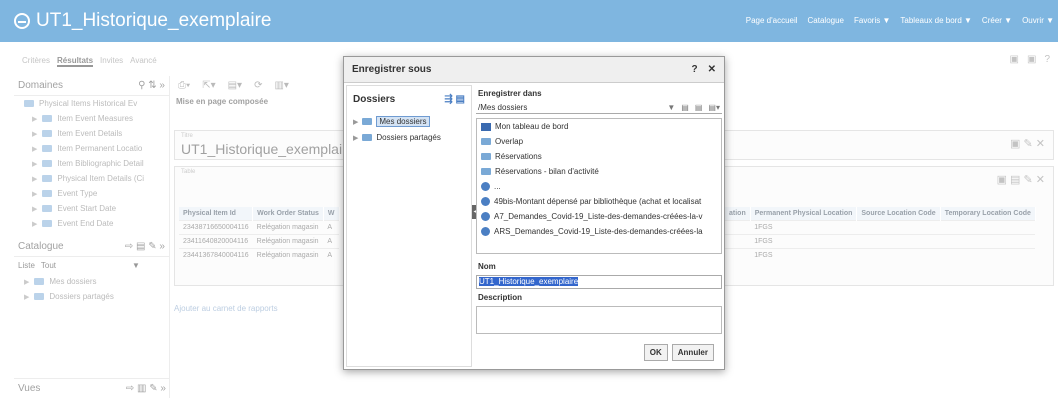 The width and height of the screenshot is (1058, 398). Describe the element at coordinates (803, 241) in the screenshot. I see `cell: 1FGS` at that location.